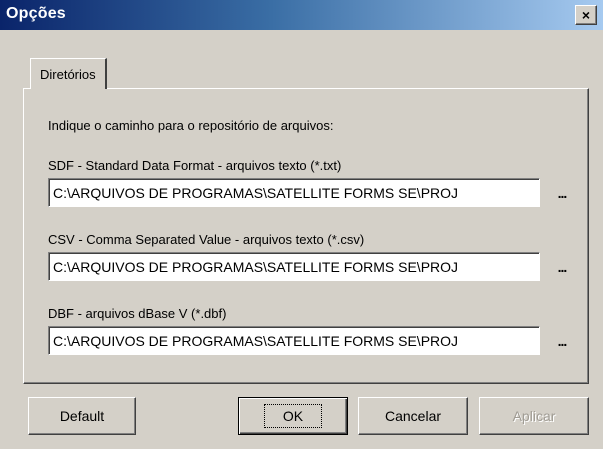 This screenshot has width=603, height=449. I want to click on ok-button-label: OK, so click(293, 416).